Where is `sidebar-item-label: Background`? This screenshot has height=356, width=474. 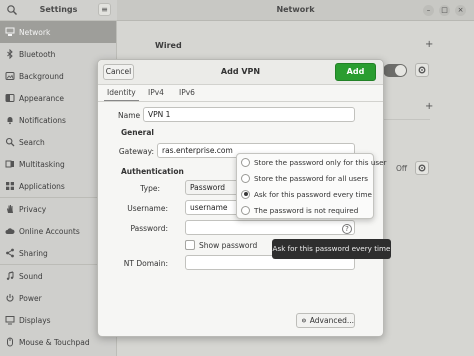 sidebar-item-label: Background is located at coordinates (41, 76).